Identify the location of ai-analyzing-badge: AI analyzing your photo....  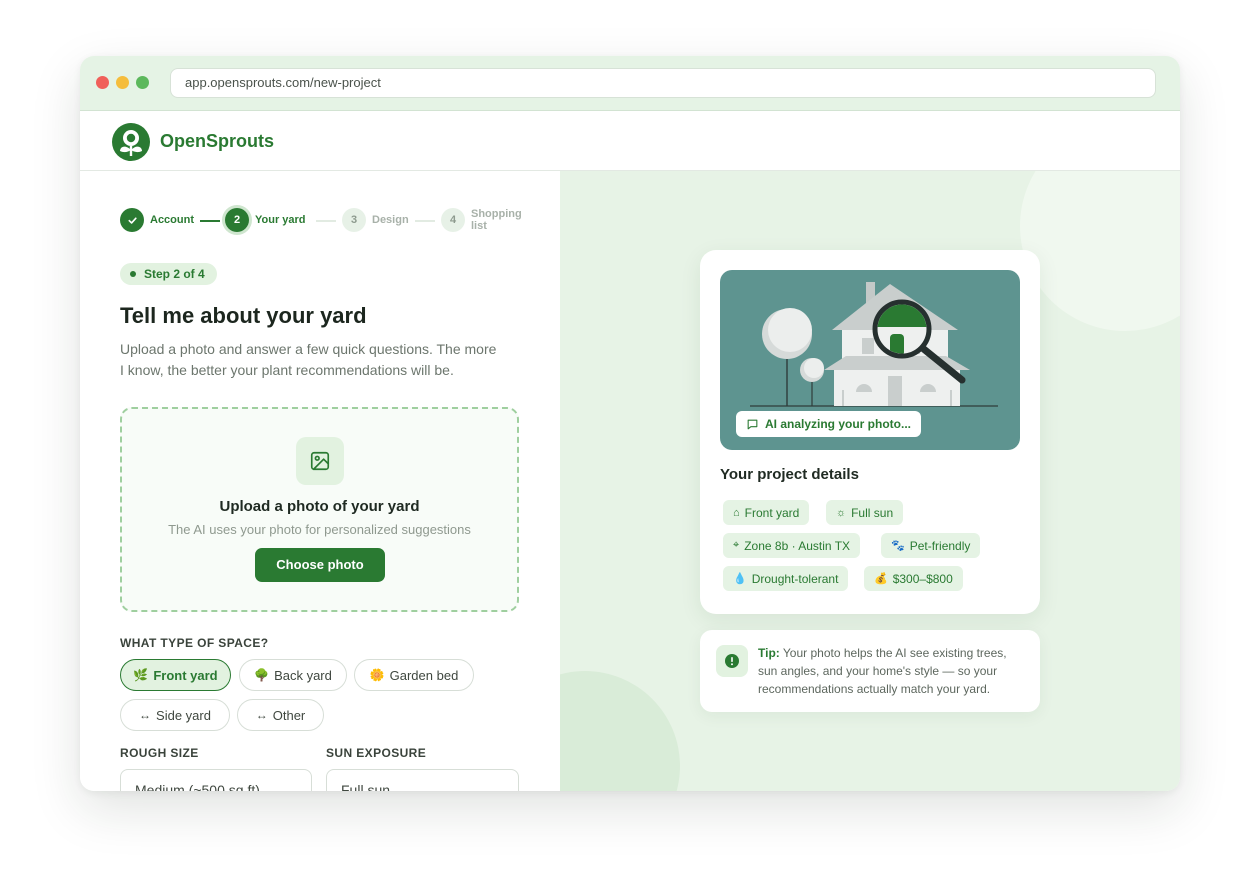
(829, 424).